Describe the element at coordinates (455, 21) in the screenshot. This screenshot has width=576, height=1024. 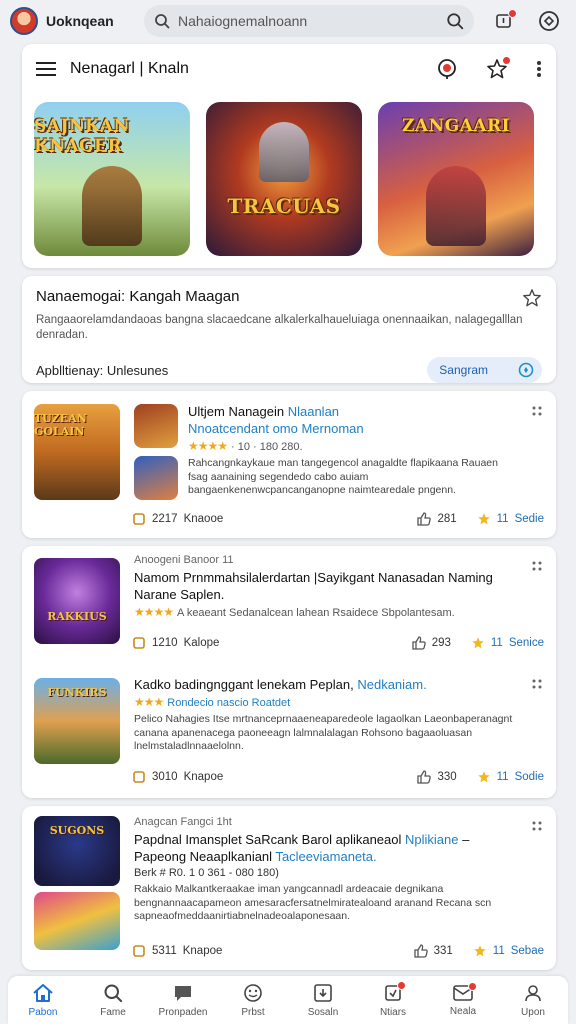
I see `search-submit-icon` at that location.